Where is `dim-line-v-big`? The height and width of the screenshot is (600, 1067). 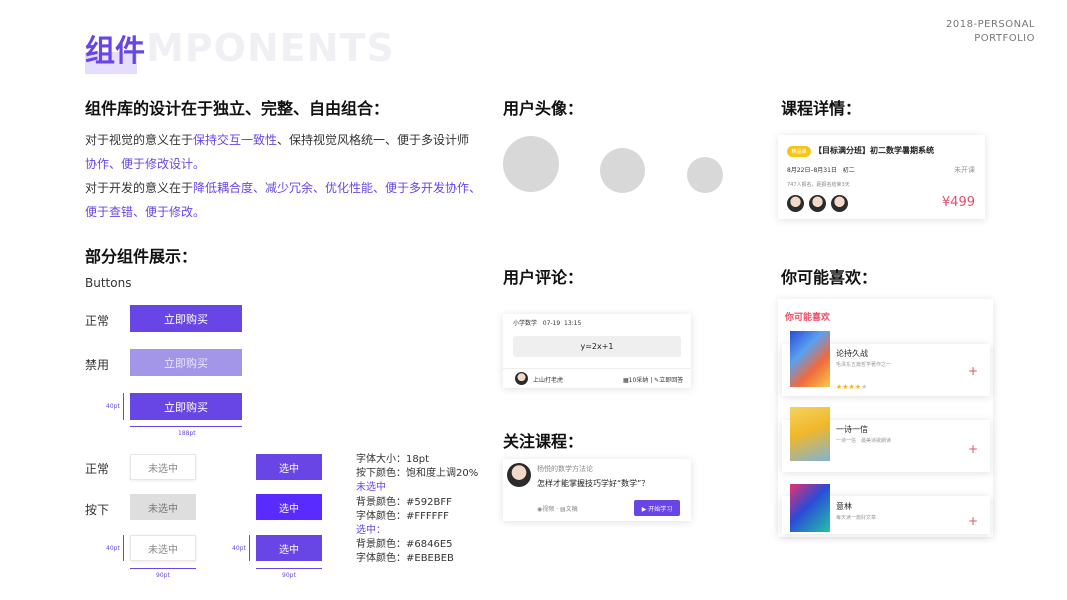 dim-line-v-big is located at coordinates (123, 406).